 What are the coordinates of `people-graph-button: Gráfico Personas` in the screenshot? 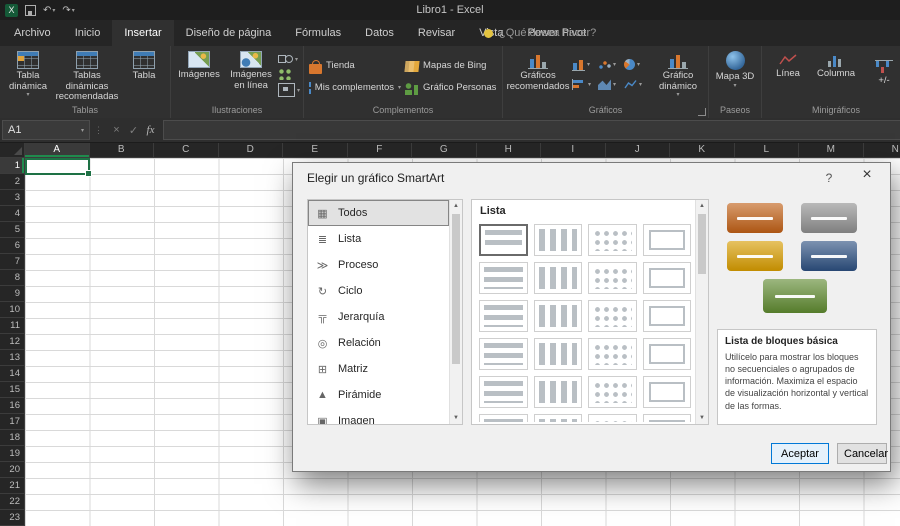 It's located at (451, 88).